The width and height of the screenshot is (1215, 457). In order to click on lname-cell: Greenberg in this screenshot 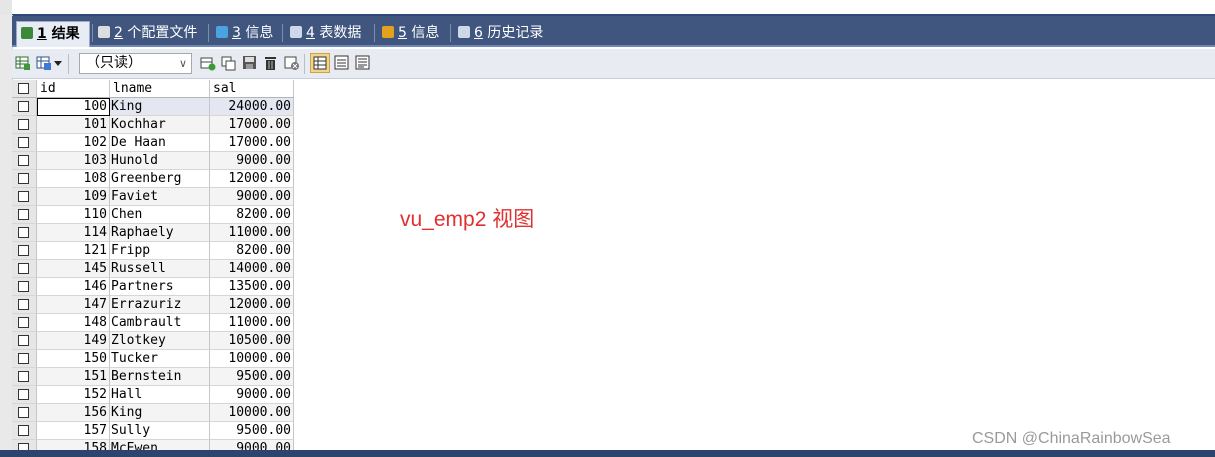, I will do `click(160, 179)`.